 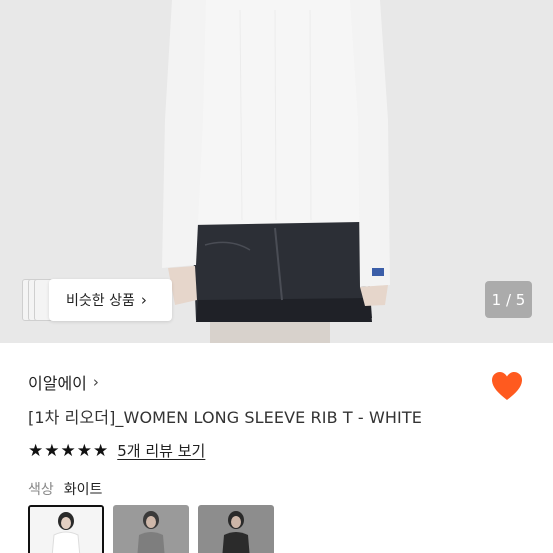 I want to click on wishlist-button, so click(x=507, y=386).